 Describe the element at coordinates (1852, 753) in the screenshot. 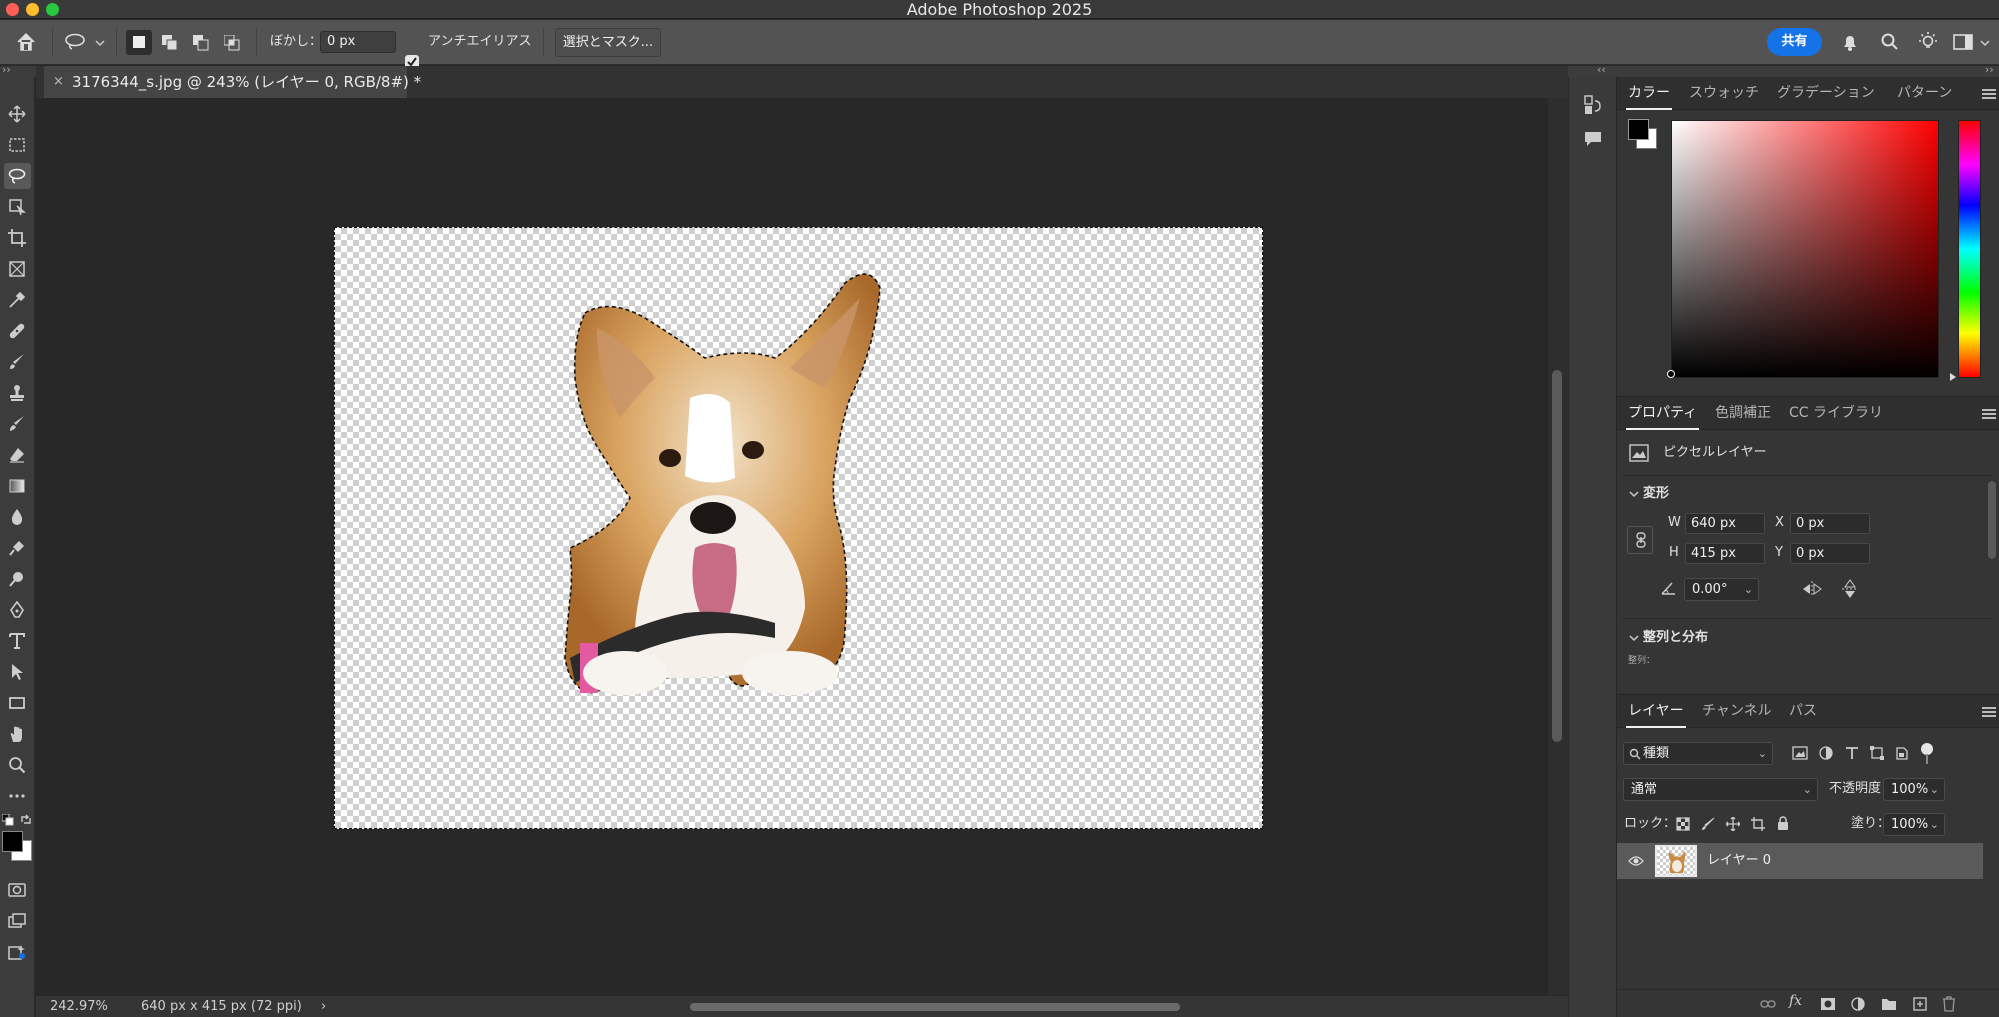

I see `filter-type-icon` at that location.